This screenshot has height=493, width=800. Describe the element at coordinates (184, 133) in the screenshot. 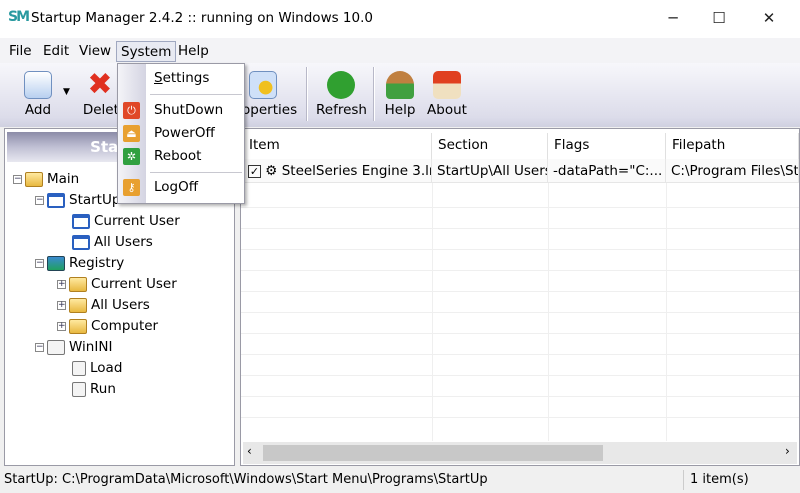

I see `menu-item-poweroff: PowerOff` at that location.